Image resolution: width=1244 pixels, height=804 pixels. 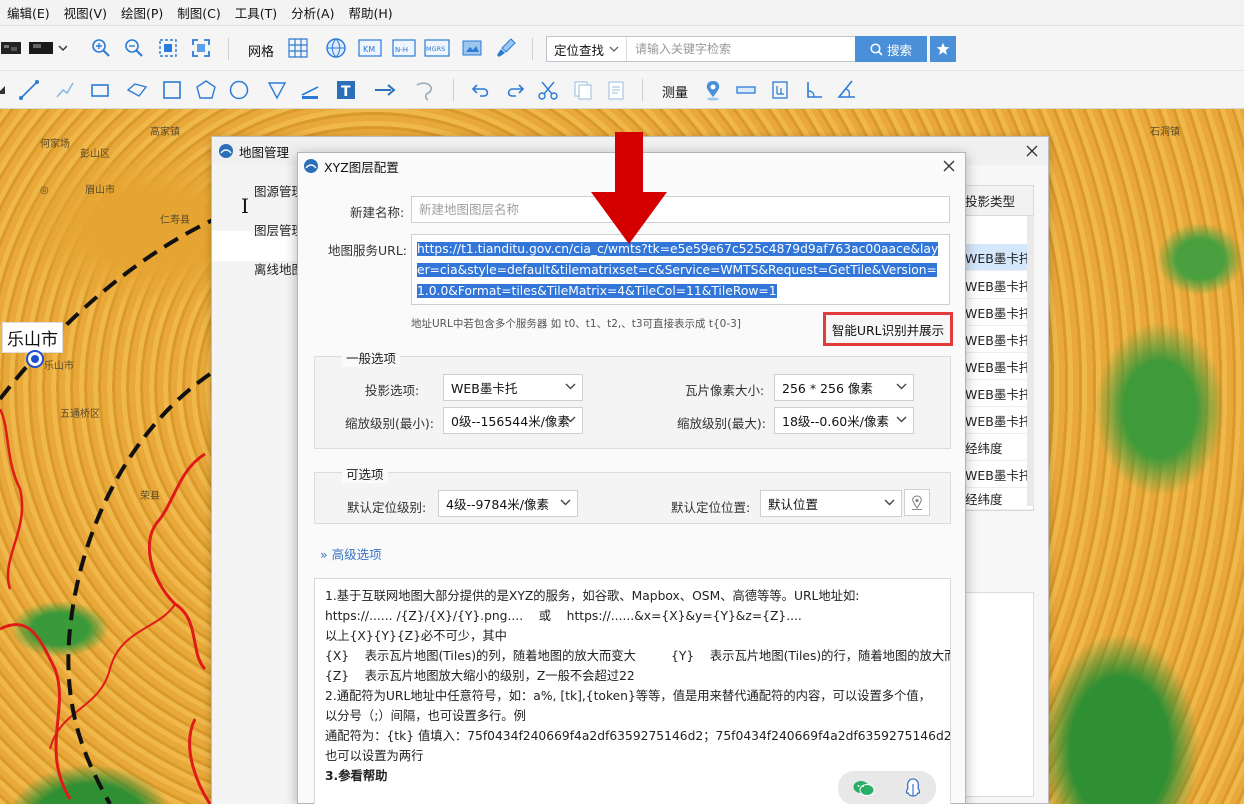 I want to click on projection-label: 投影选项:, so click(x=392, y=390).